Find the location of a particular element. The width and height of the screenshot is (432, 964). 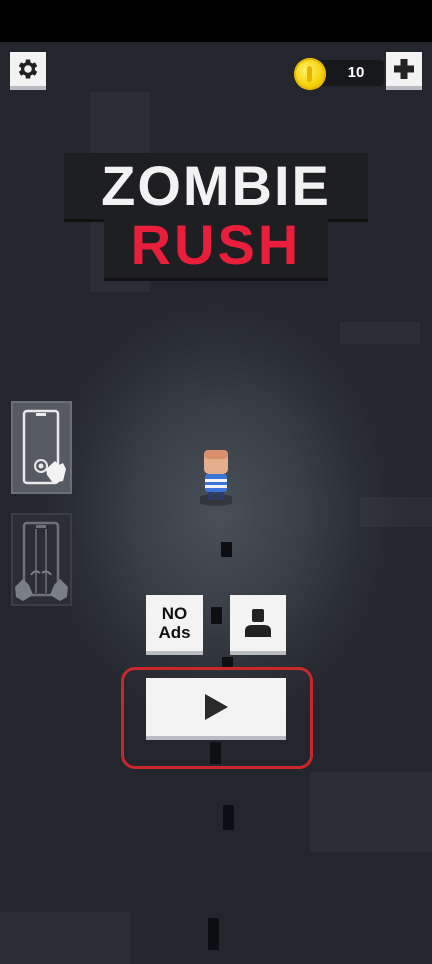

control-mode-tap is located at coordinates (41, 447).